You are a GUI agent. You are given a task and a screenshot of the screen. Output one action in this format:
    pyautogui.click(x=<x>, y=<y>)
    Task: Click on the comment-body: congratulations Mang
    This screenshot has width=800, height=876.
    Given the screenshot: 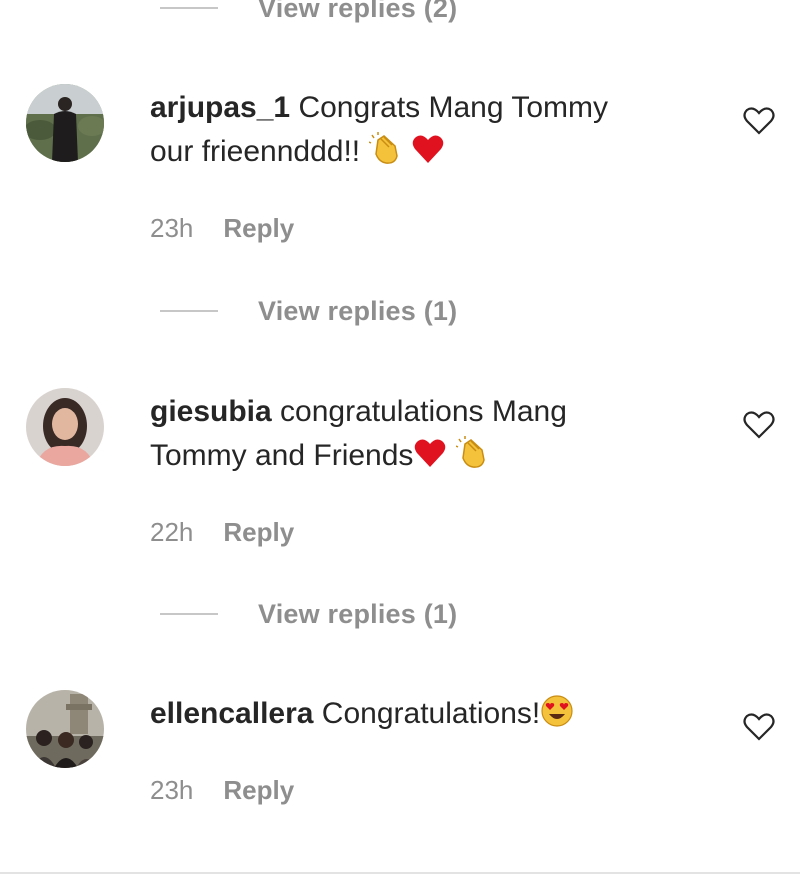 What is the action you would take?
    pyautogui.click(x=423, y=411)
    